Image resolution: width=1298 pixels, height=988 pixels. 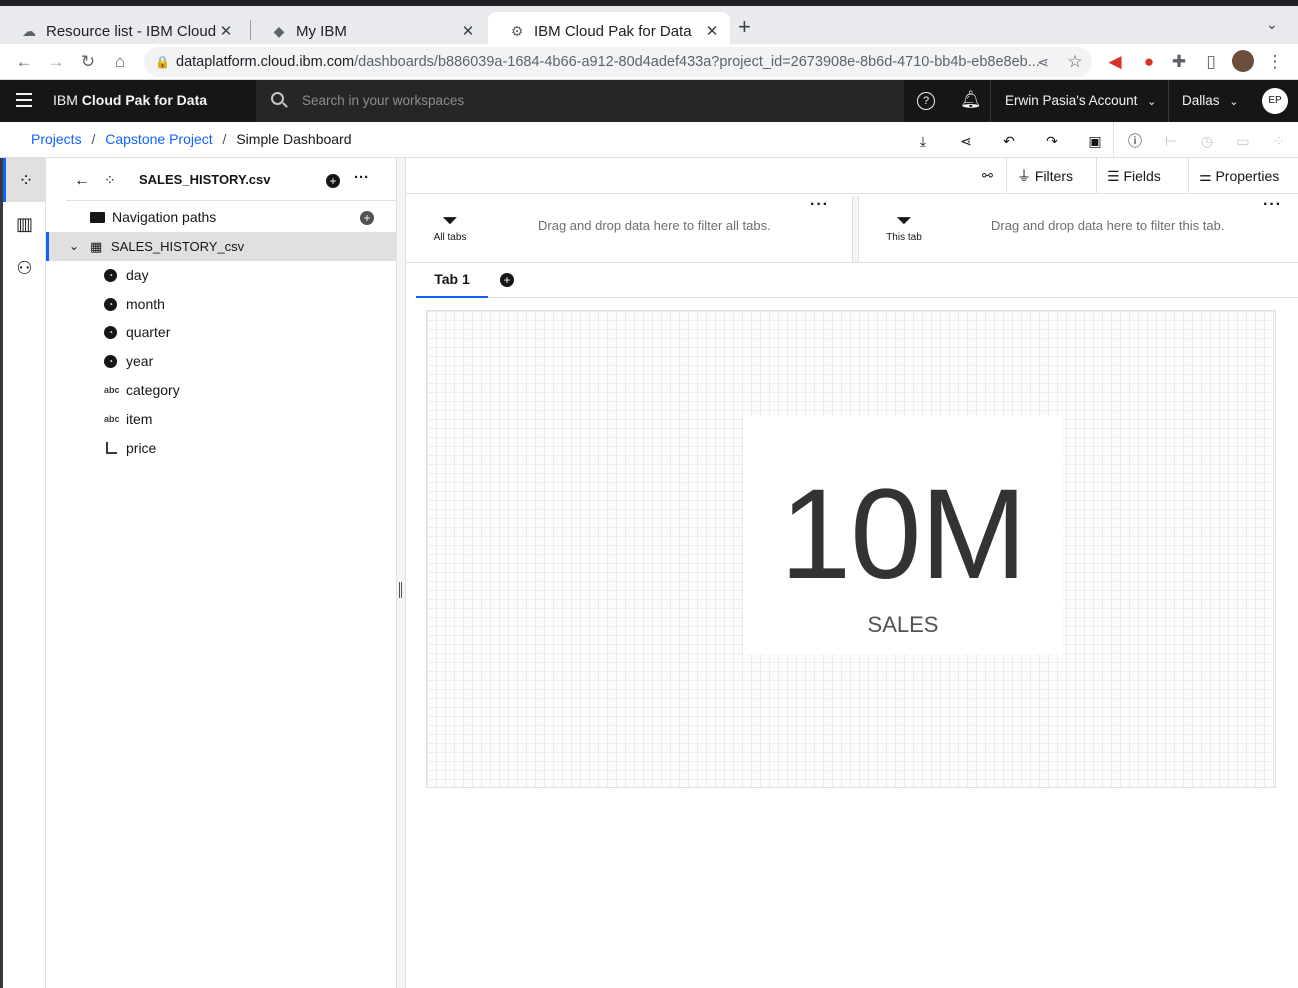 I want to click on field-label: quarter, so click(x=148, y=332).